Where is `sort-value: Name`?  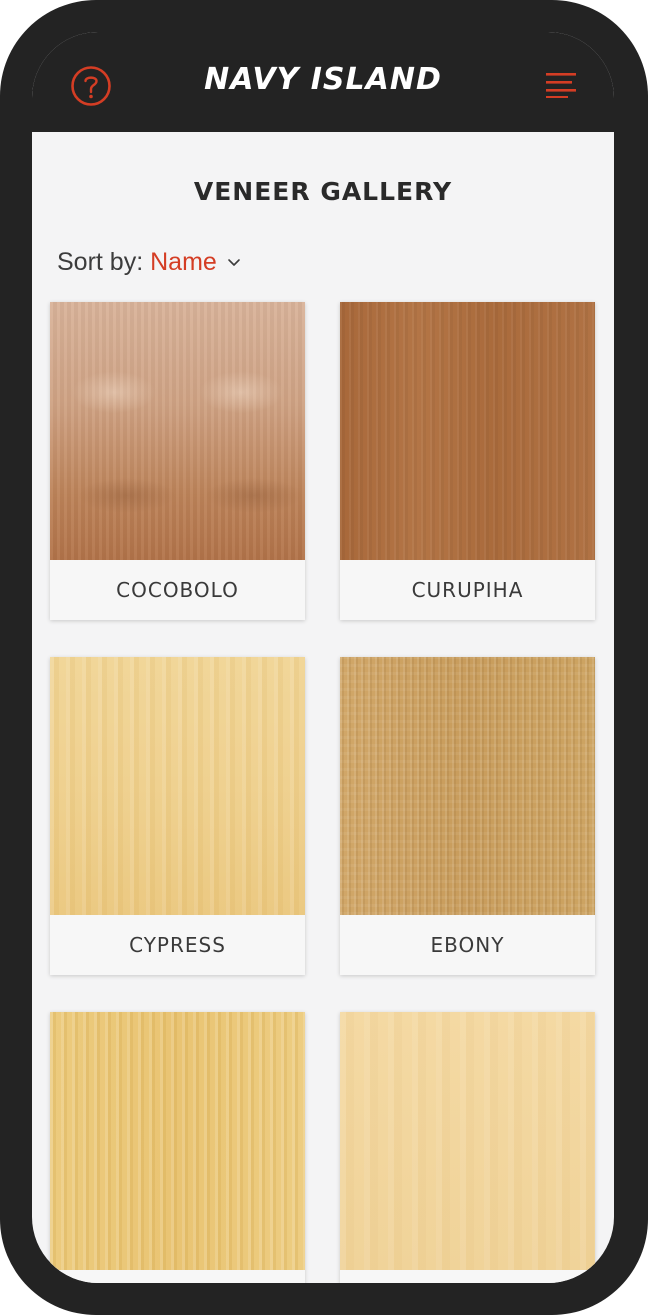
sort-value: Name is located at coordinates (183, 262).